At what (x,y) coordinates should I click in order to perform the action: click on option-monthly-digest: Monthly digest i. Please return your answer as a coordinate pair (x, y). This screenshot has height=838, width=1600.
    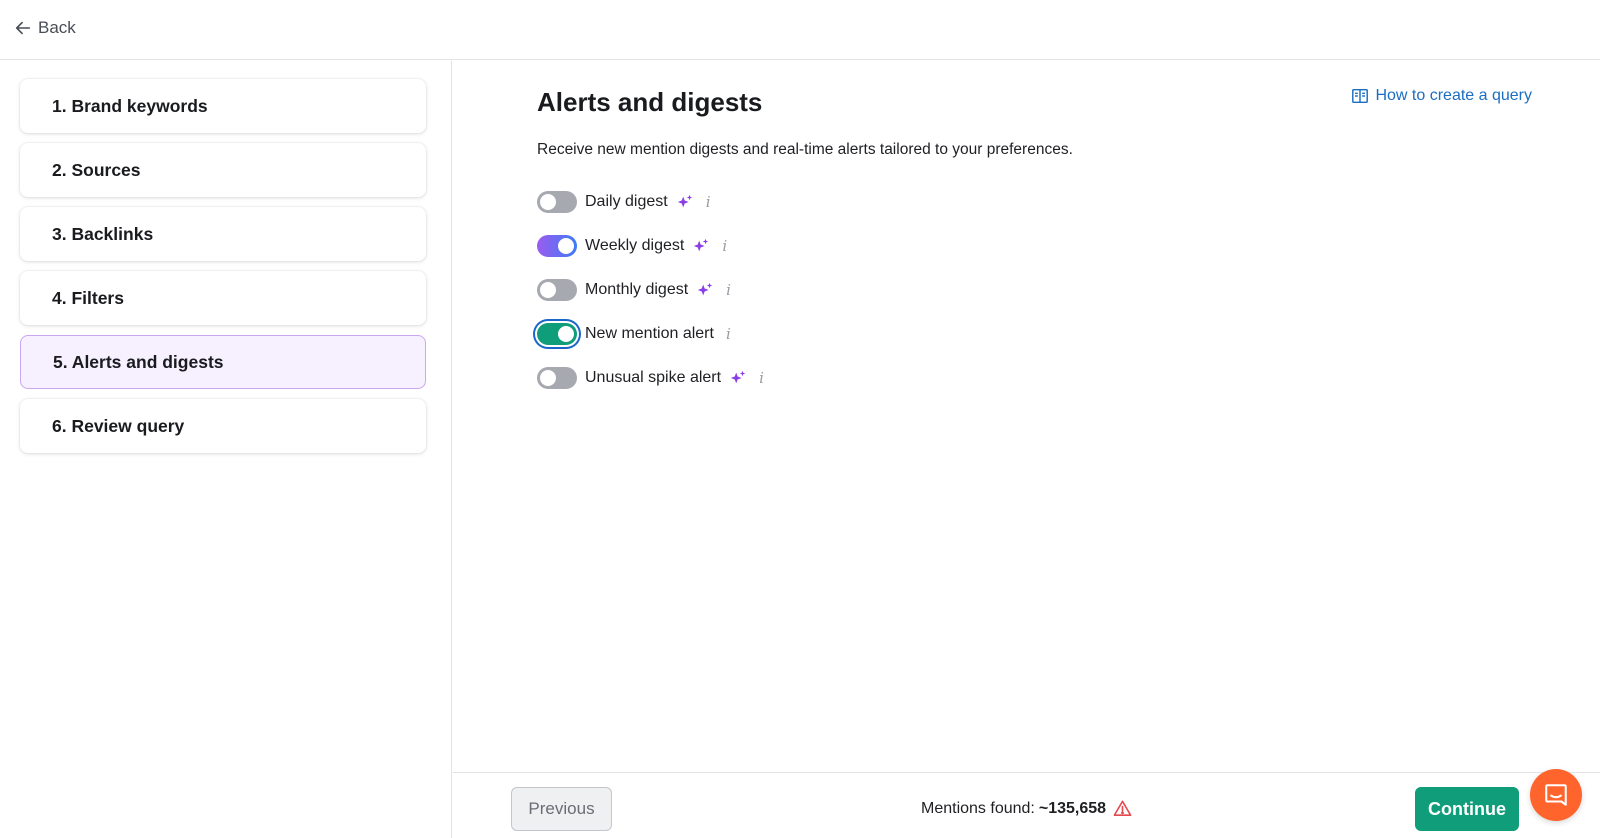
    Looking at the image, I should click on (650, 290).